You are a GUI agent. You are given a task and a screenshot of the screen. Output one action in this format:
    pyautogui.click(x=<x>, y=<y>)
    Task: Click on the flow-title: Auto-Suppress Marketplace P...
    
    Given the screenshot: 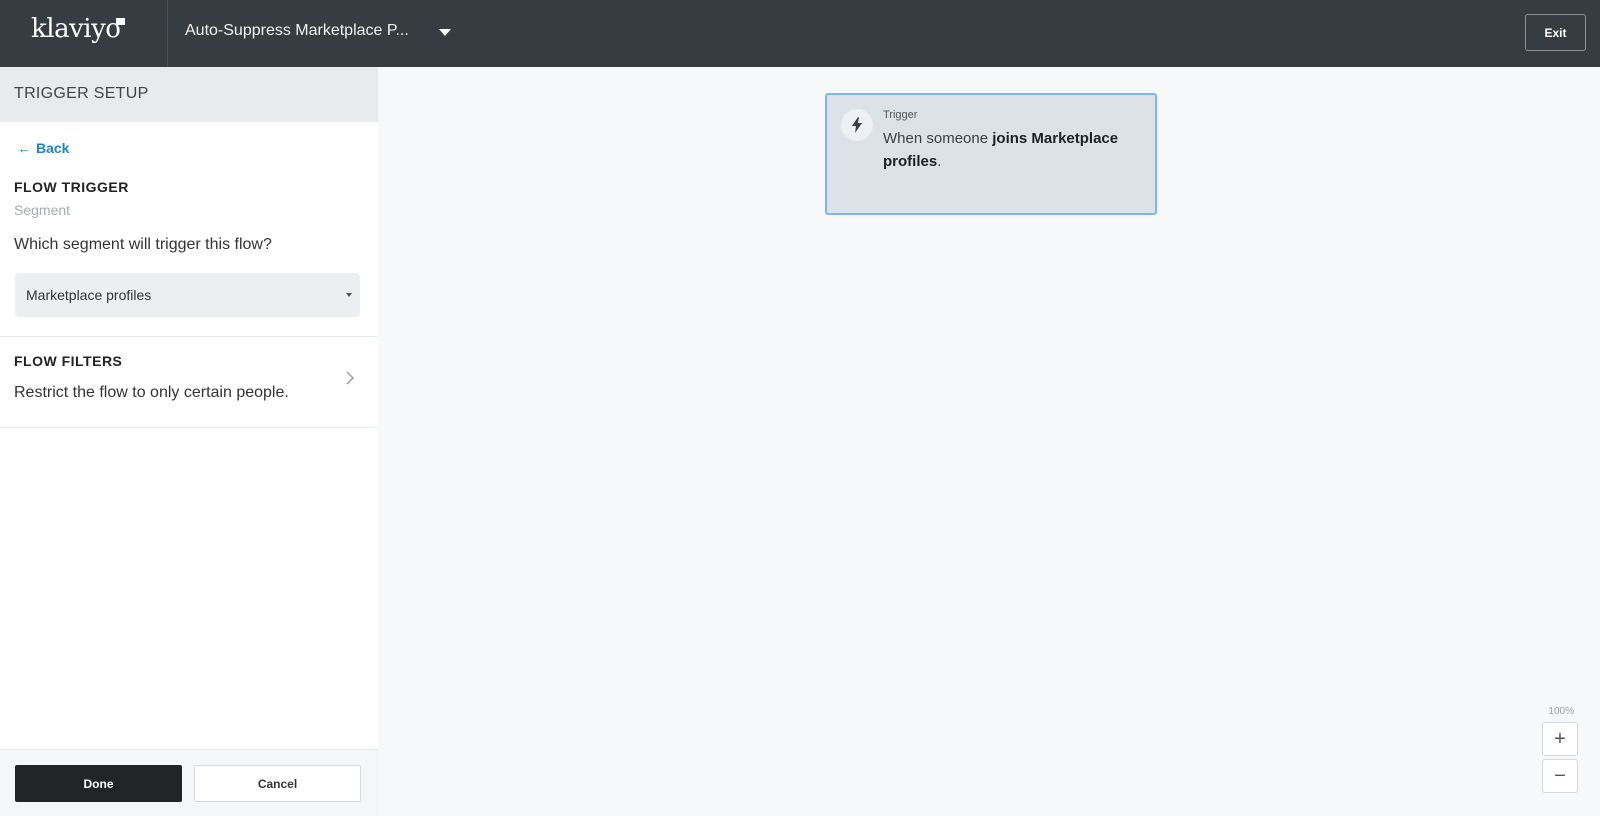 What is the action you would take?
    pyautogui.click(x=297, y=31)
    